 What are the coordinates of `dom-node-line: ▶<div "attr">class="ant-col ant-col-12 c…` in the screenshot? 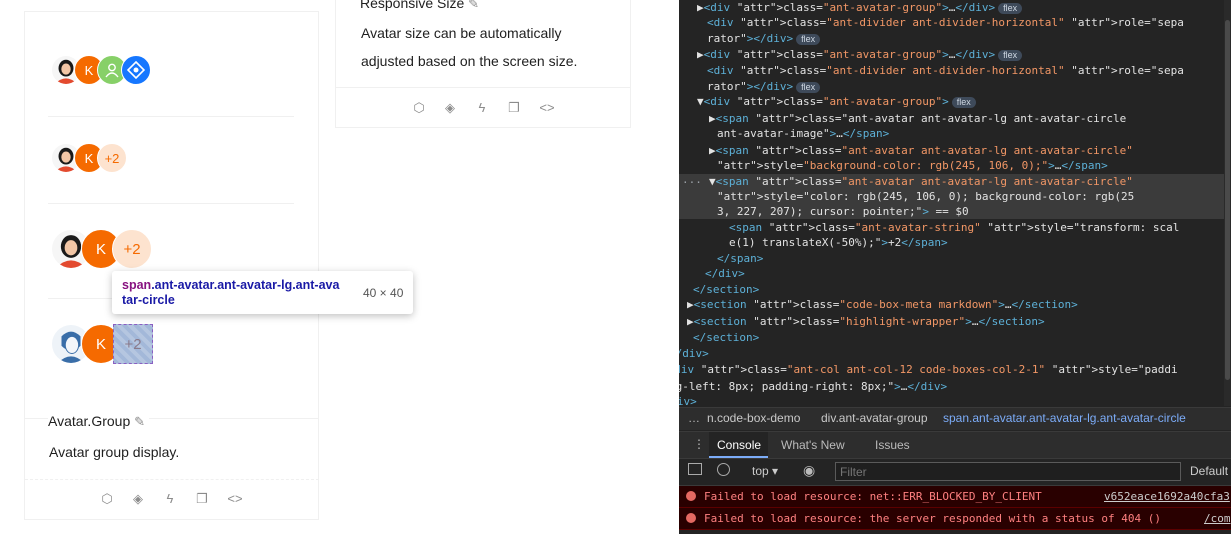 It's located at (928, 369).